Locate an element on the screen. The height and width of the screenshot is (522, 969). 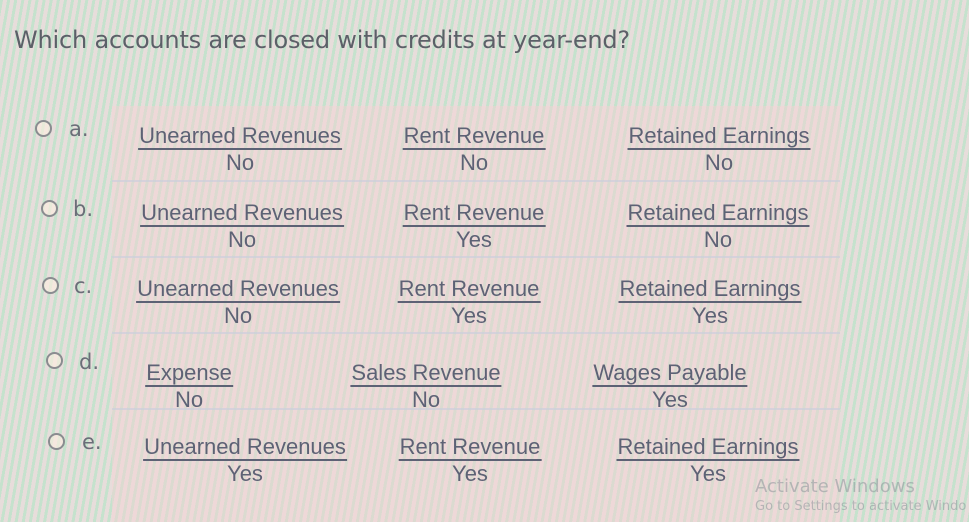
account-cell: Retained Earnings Yes is located at coordinates (710, 302).